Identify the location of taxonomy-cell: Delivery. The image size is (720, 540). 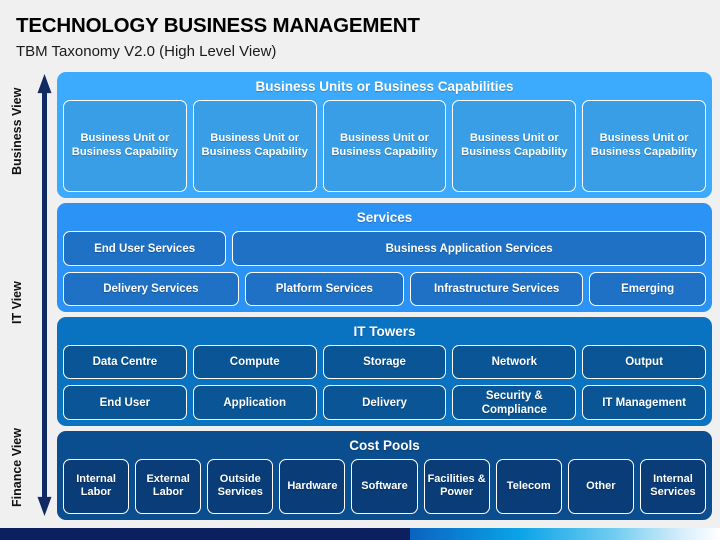
(384, 402).